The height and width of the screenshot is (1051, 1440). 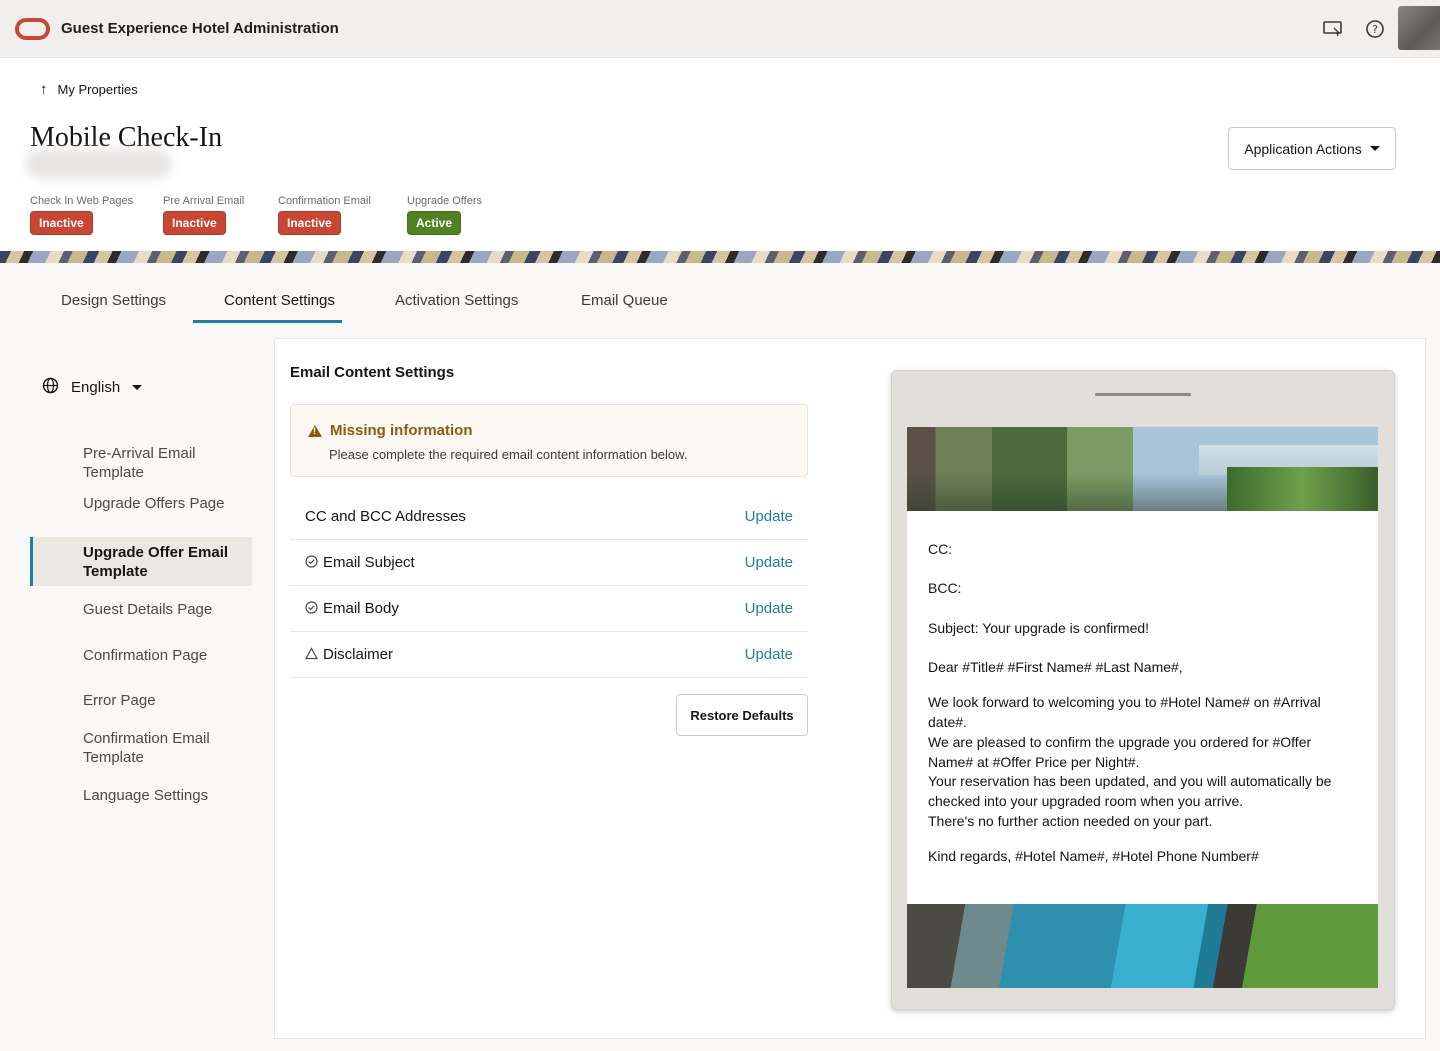 What do you see at coordinates (1055, 667) in the screenshot?
I see `preview-greeting: Dear #Title# #First Name# #Last Name#,` at bounding box center [1055, 667].